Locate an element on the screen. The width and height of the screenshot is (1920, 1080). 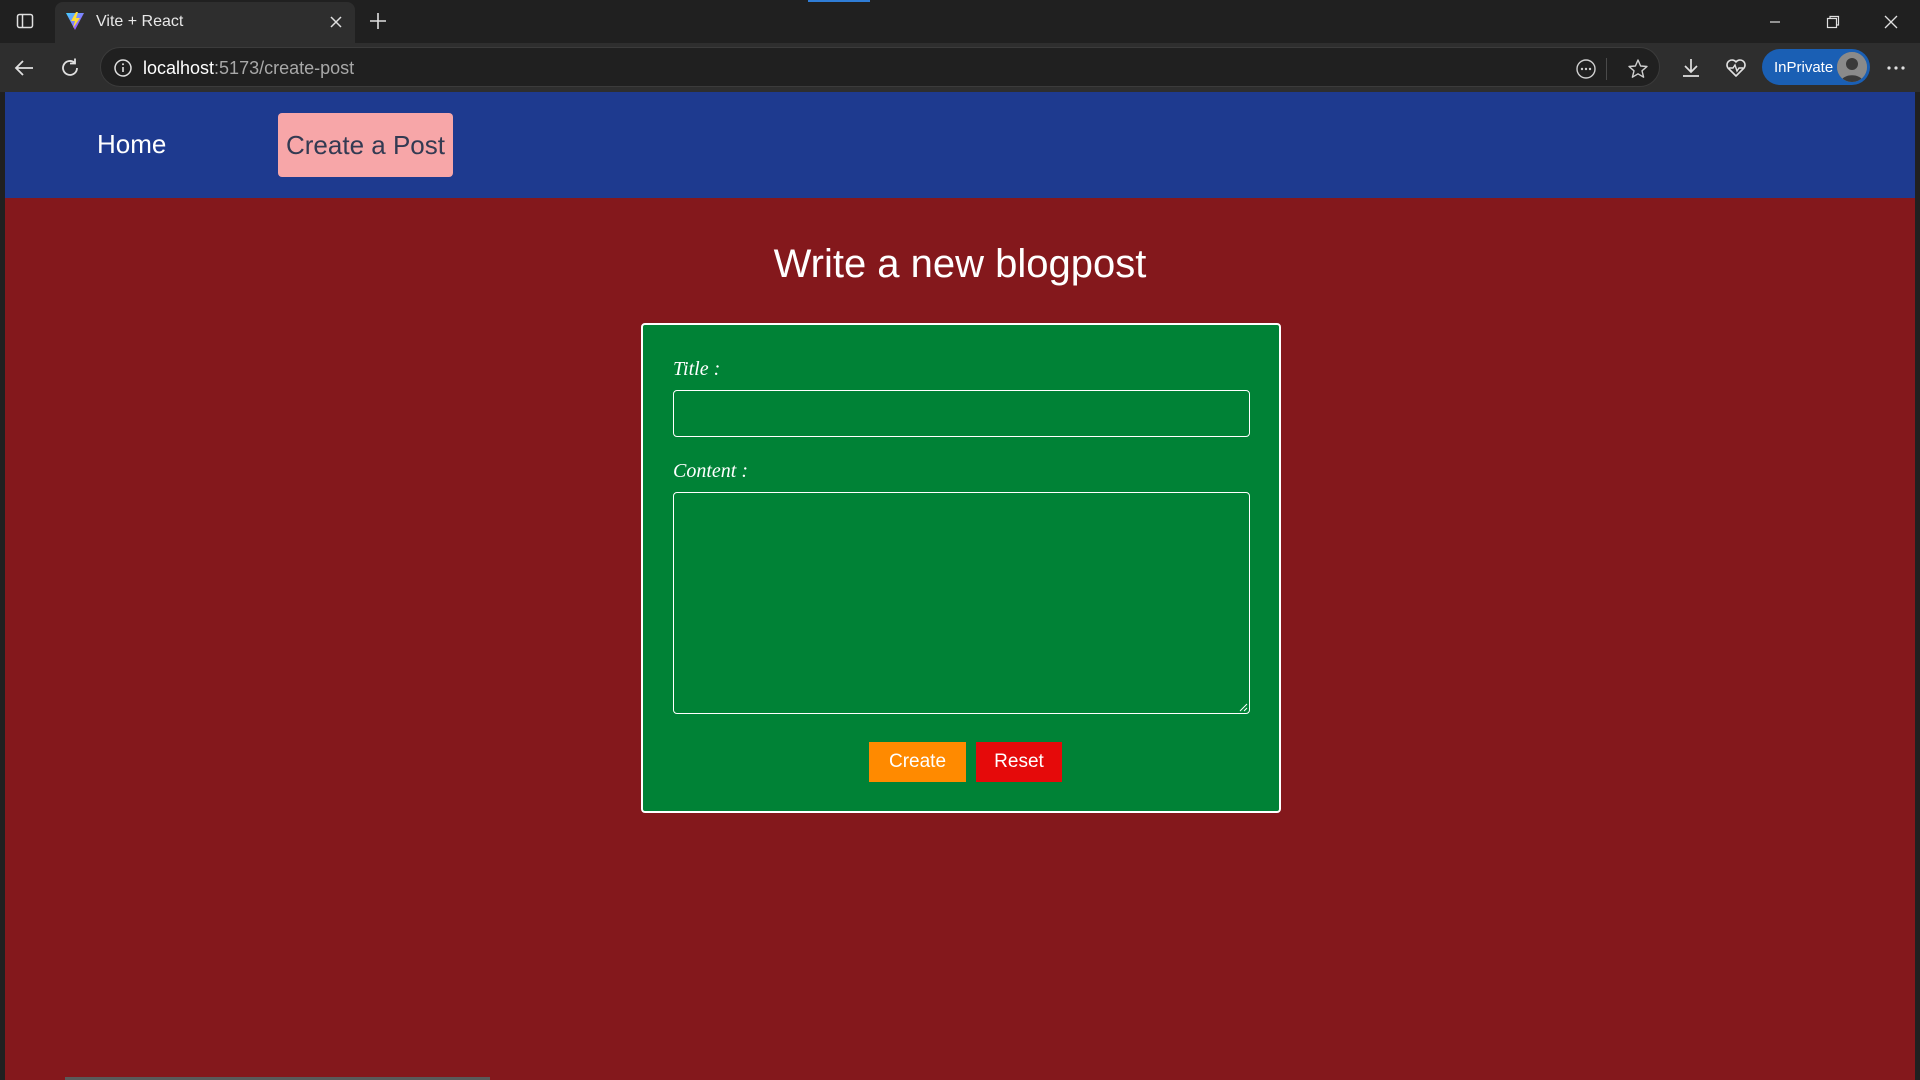
avatar is located at coordinates (1852, 67).